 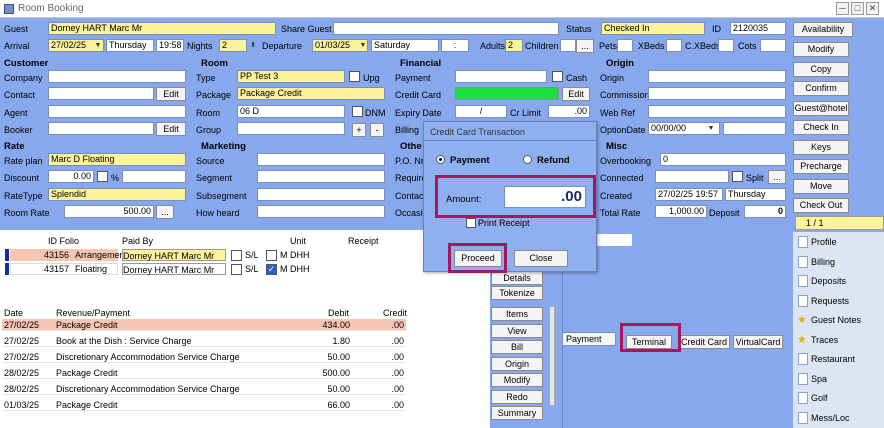 What do you see at coordinates (569, 111) in the screenshot?
I see `cr-limit-field: .00` at bounding box center [569, 111].